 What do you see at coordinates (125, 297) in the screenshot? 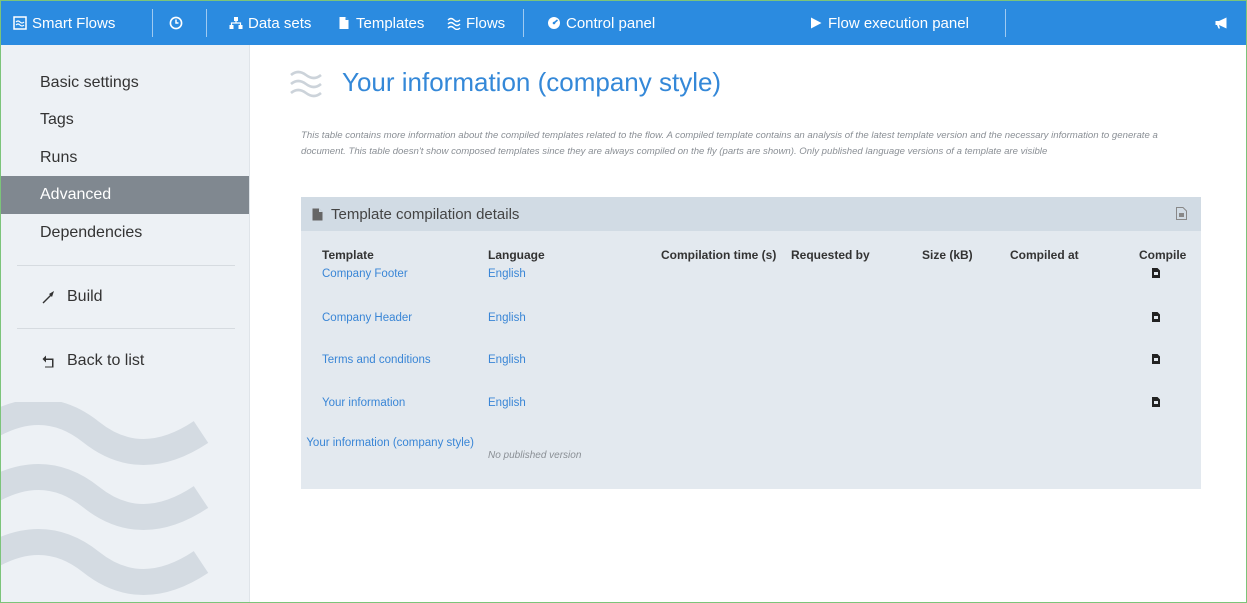
I see `sidebar-build-button: Build` at bounding box center [125, 297].